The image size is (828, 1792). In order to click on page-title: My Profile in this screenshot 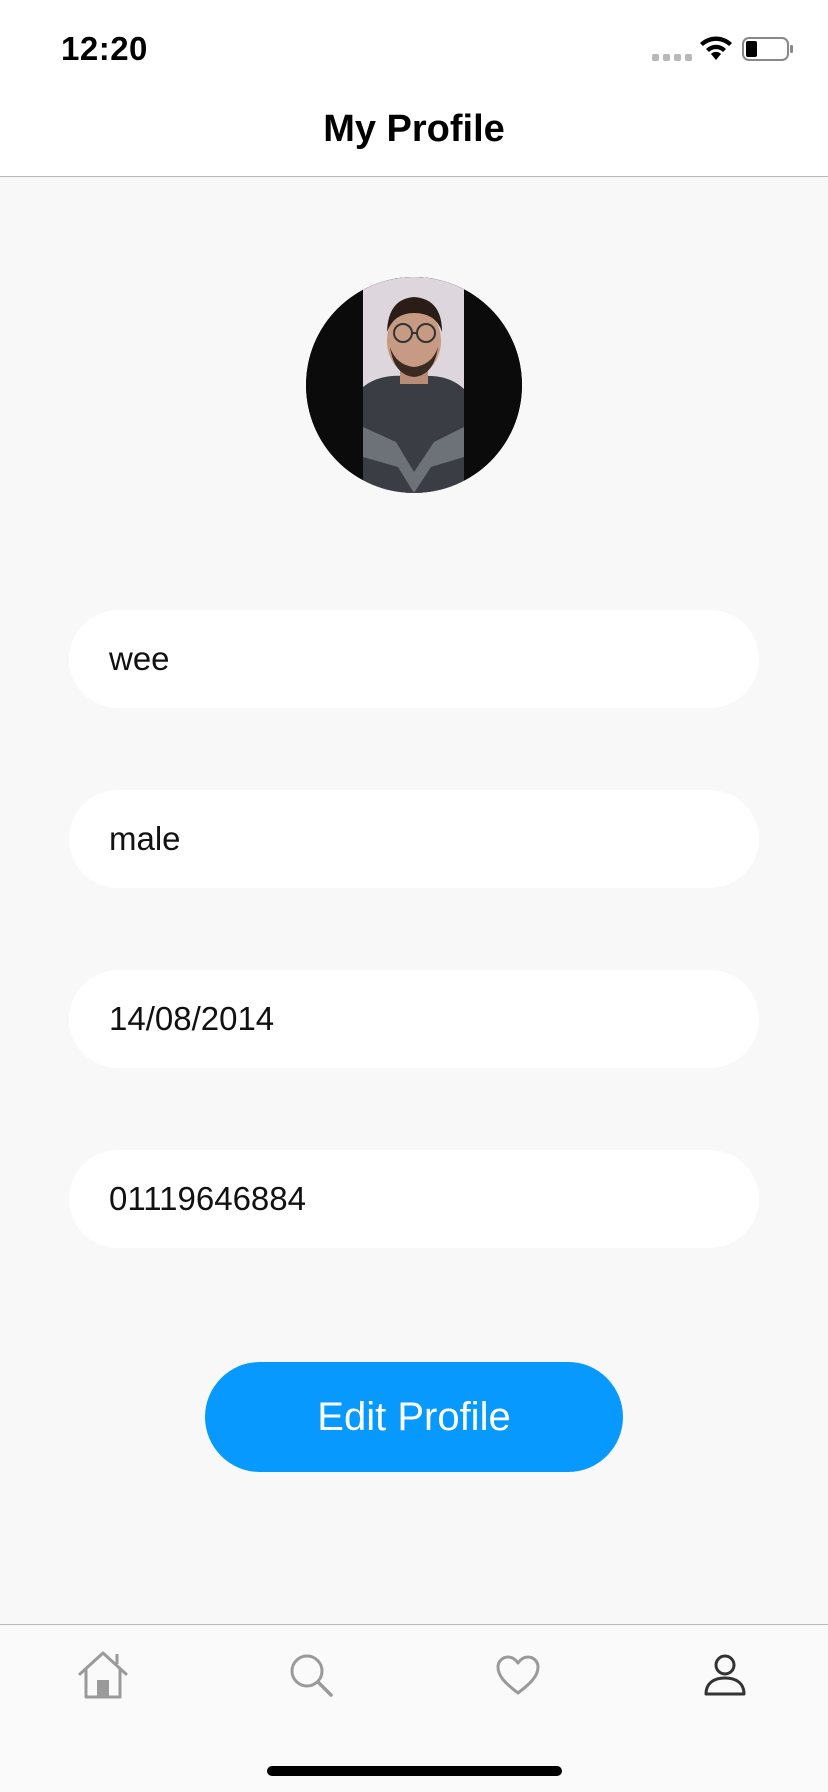, I will do `click(414, 129)`.